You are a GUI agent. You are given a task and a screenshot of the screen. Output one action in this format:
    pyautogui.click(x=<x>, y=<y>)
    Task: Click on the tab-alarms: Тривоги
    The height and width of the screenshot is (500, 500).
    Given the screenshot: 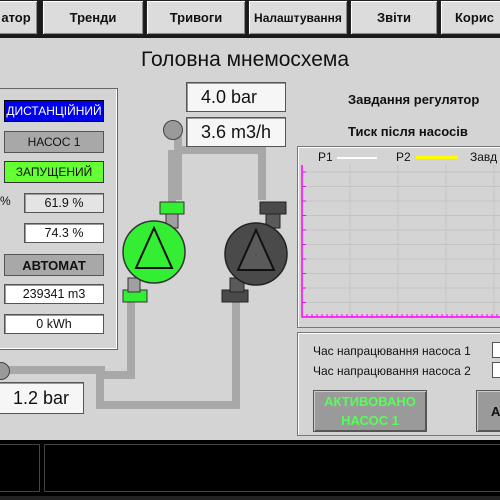 What is the action you would take?
    pyautogui.click(x=196, y=17)
    